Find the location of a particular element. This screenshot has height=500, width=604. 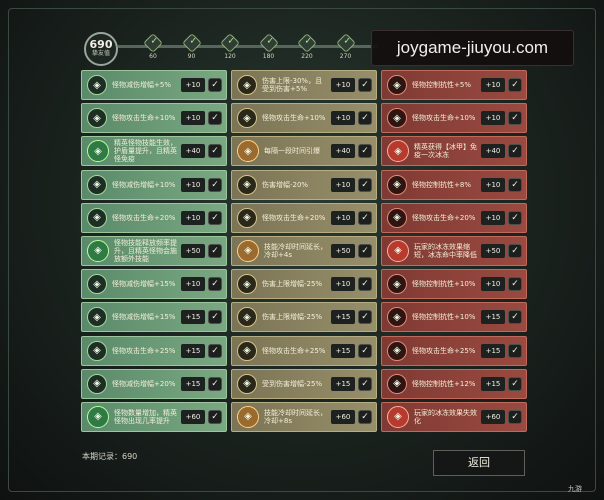

modifier-label: 怪物攻击生命+10% is located at coordinates (144, 118).